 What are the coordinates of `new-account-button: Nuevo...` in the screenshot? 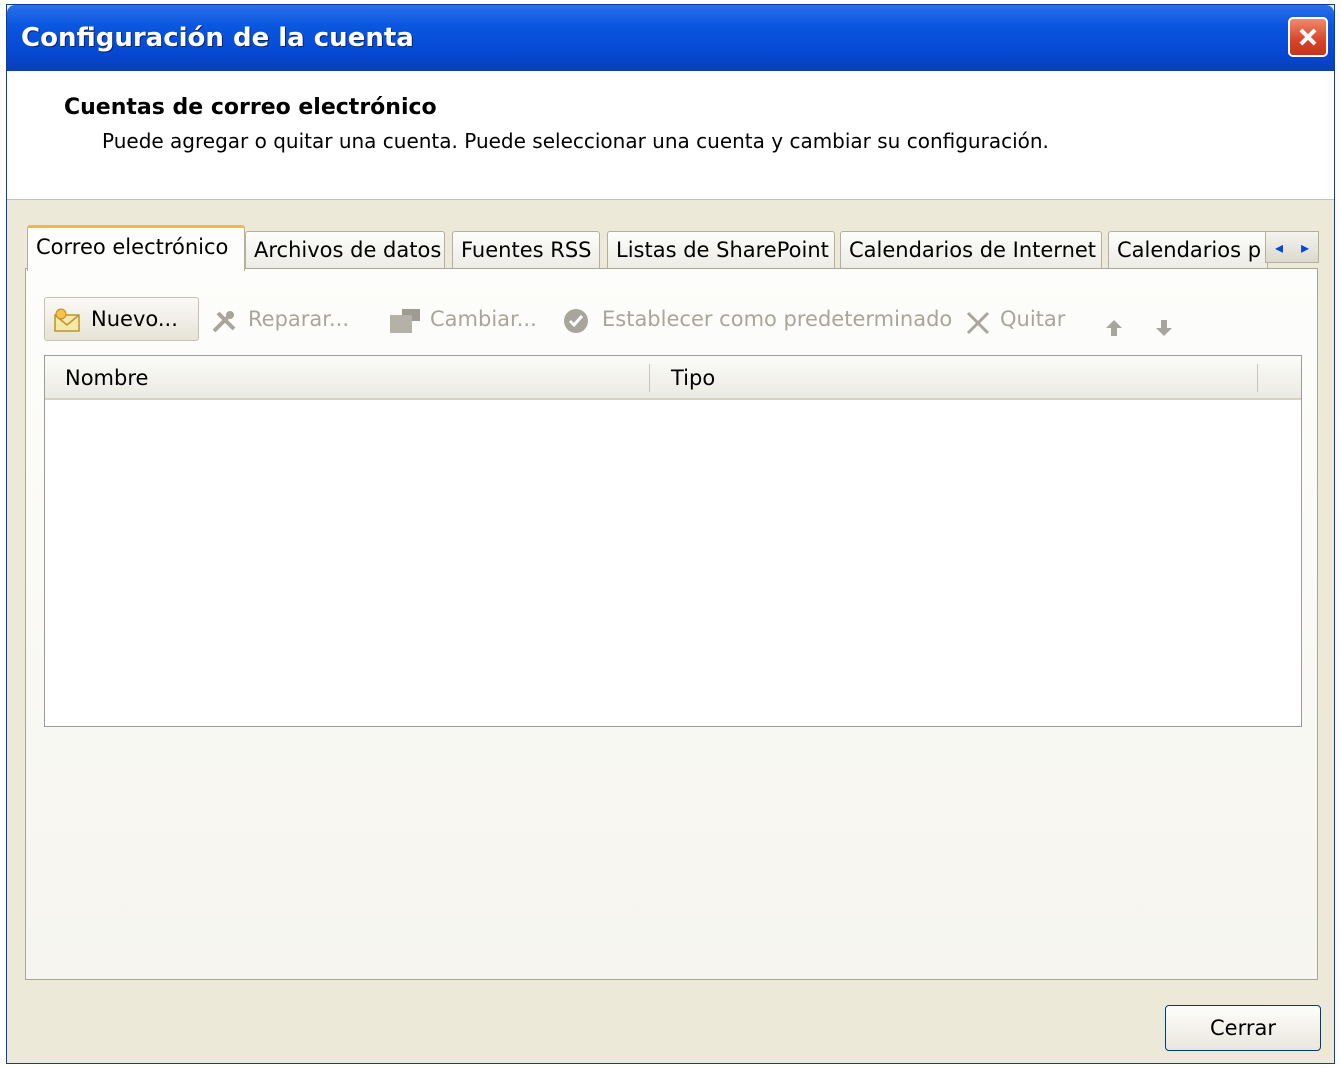 It's located at (121, 319).